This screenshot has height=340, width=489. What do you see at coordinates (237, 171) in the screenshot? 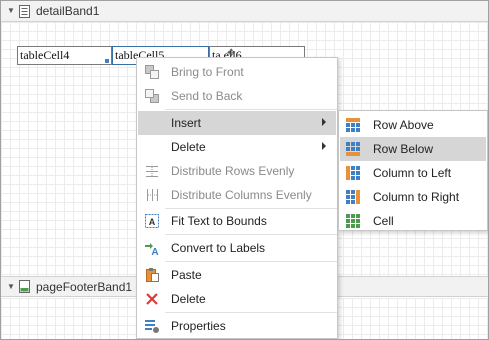
I see `menu-item-distribute-rows: Distribute Rows Evenly` at bounding box center [237, 171].